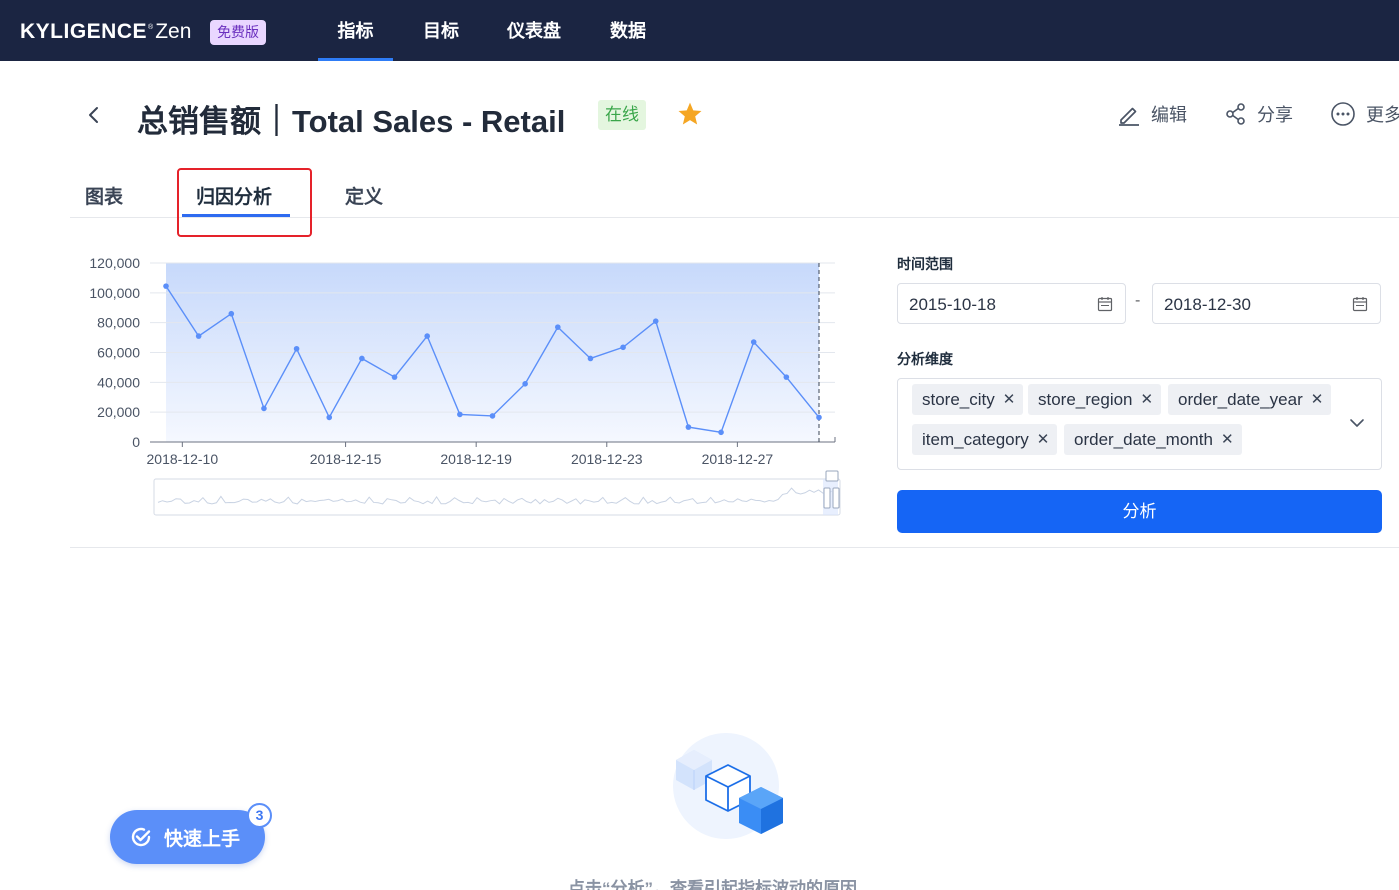  What do you see at coordinates (1169, 115) in the screenshot?
I see `edit-label: 编辑` at bounding box center [1169, 115].